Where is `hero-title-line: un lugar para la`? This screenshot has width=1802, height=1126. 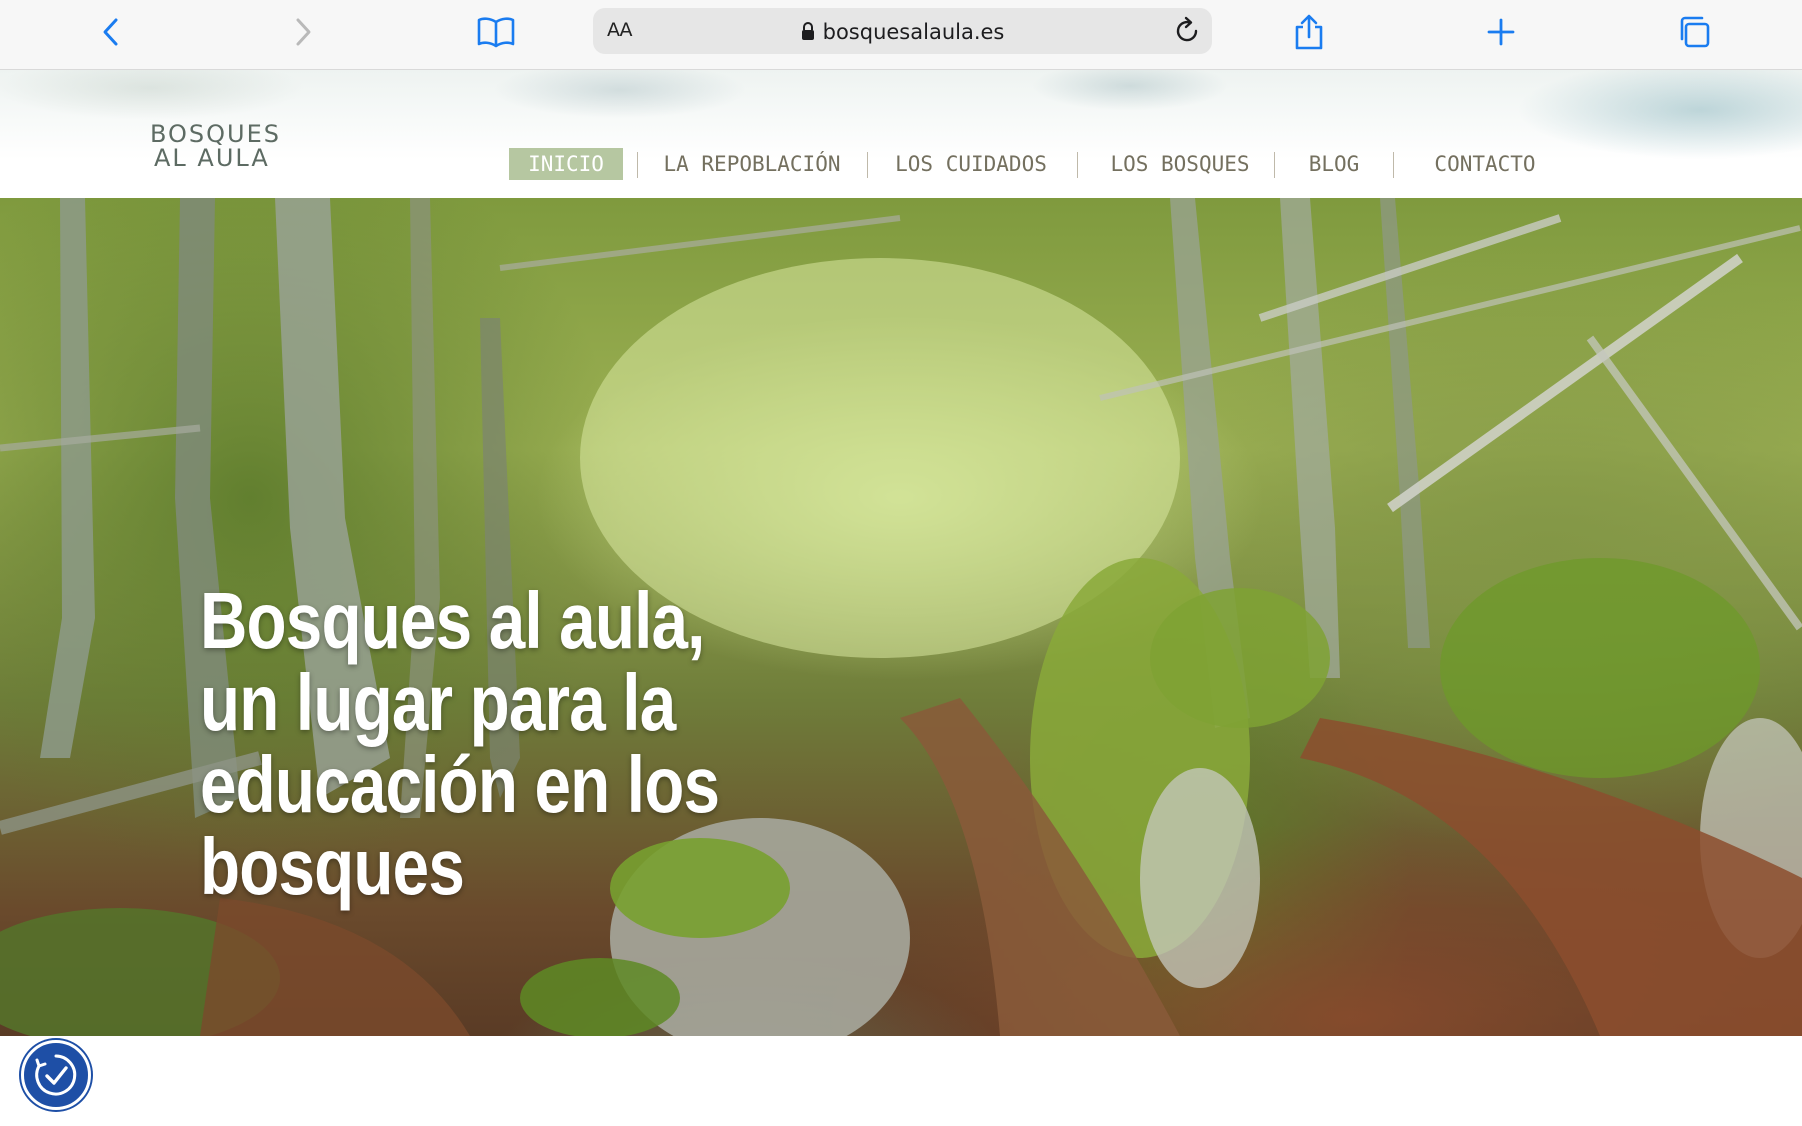
hero-title-line: un lugar para la is located at coordinates (438, 702).